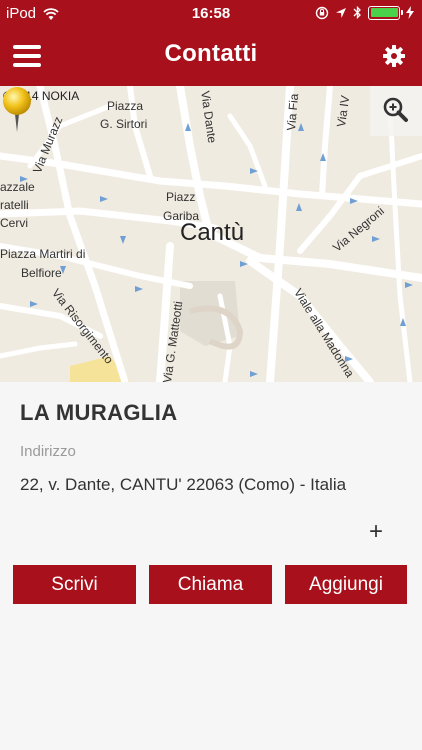 The height and width of the screenshot is (750, 422). Describe the element at coordinates (322, 12) in the screenshot. I see `orientation-lock-icon` at that location.